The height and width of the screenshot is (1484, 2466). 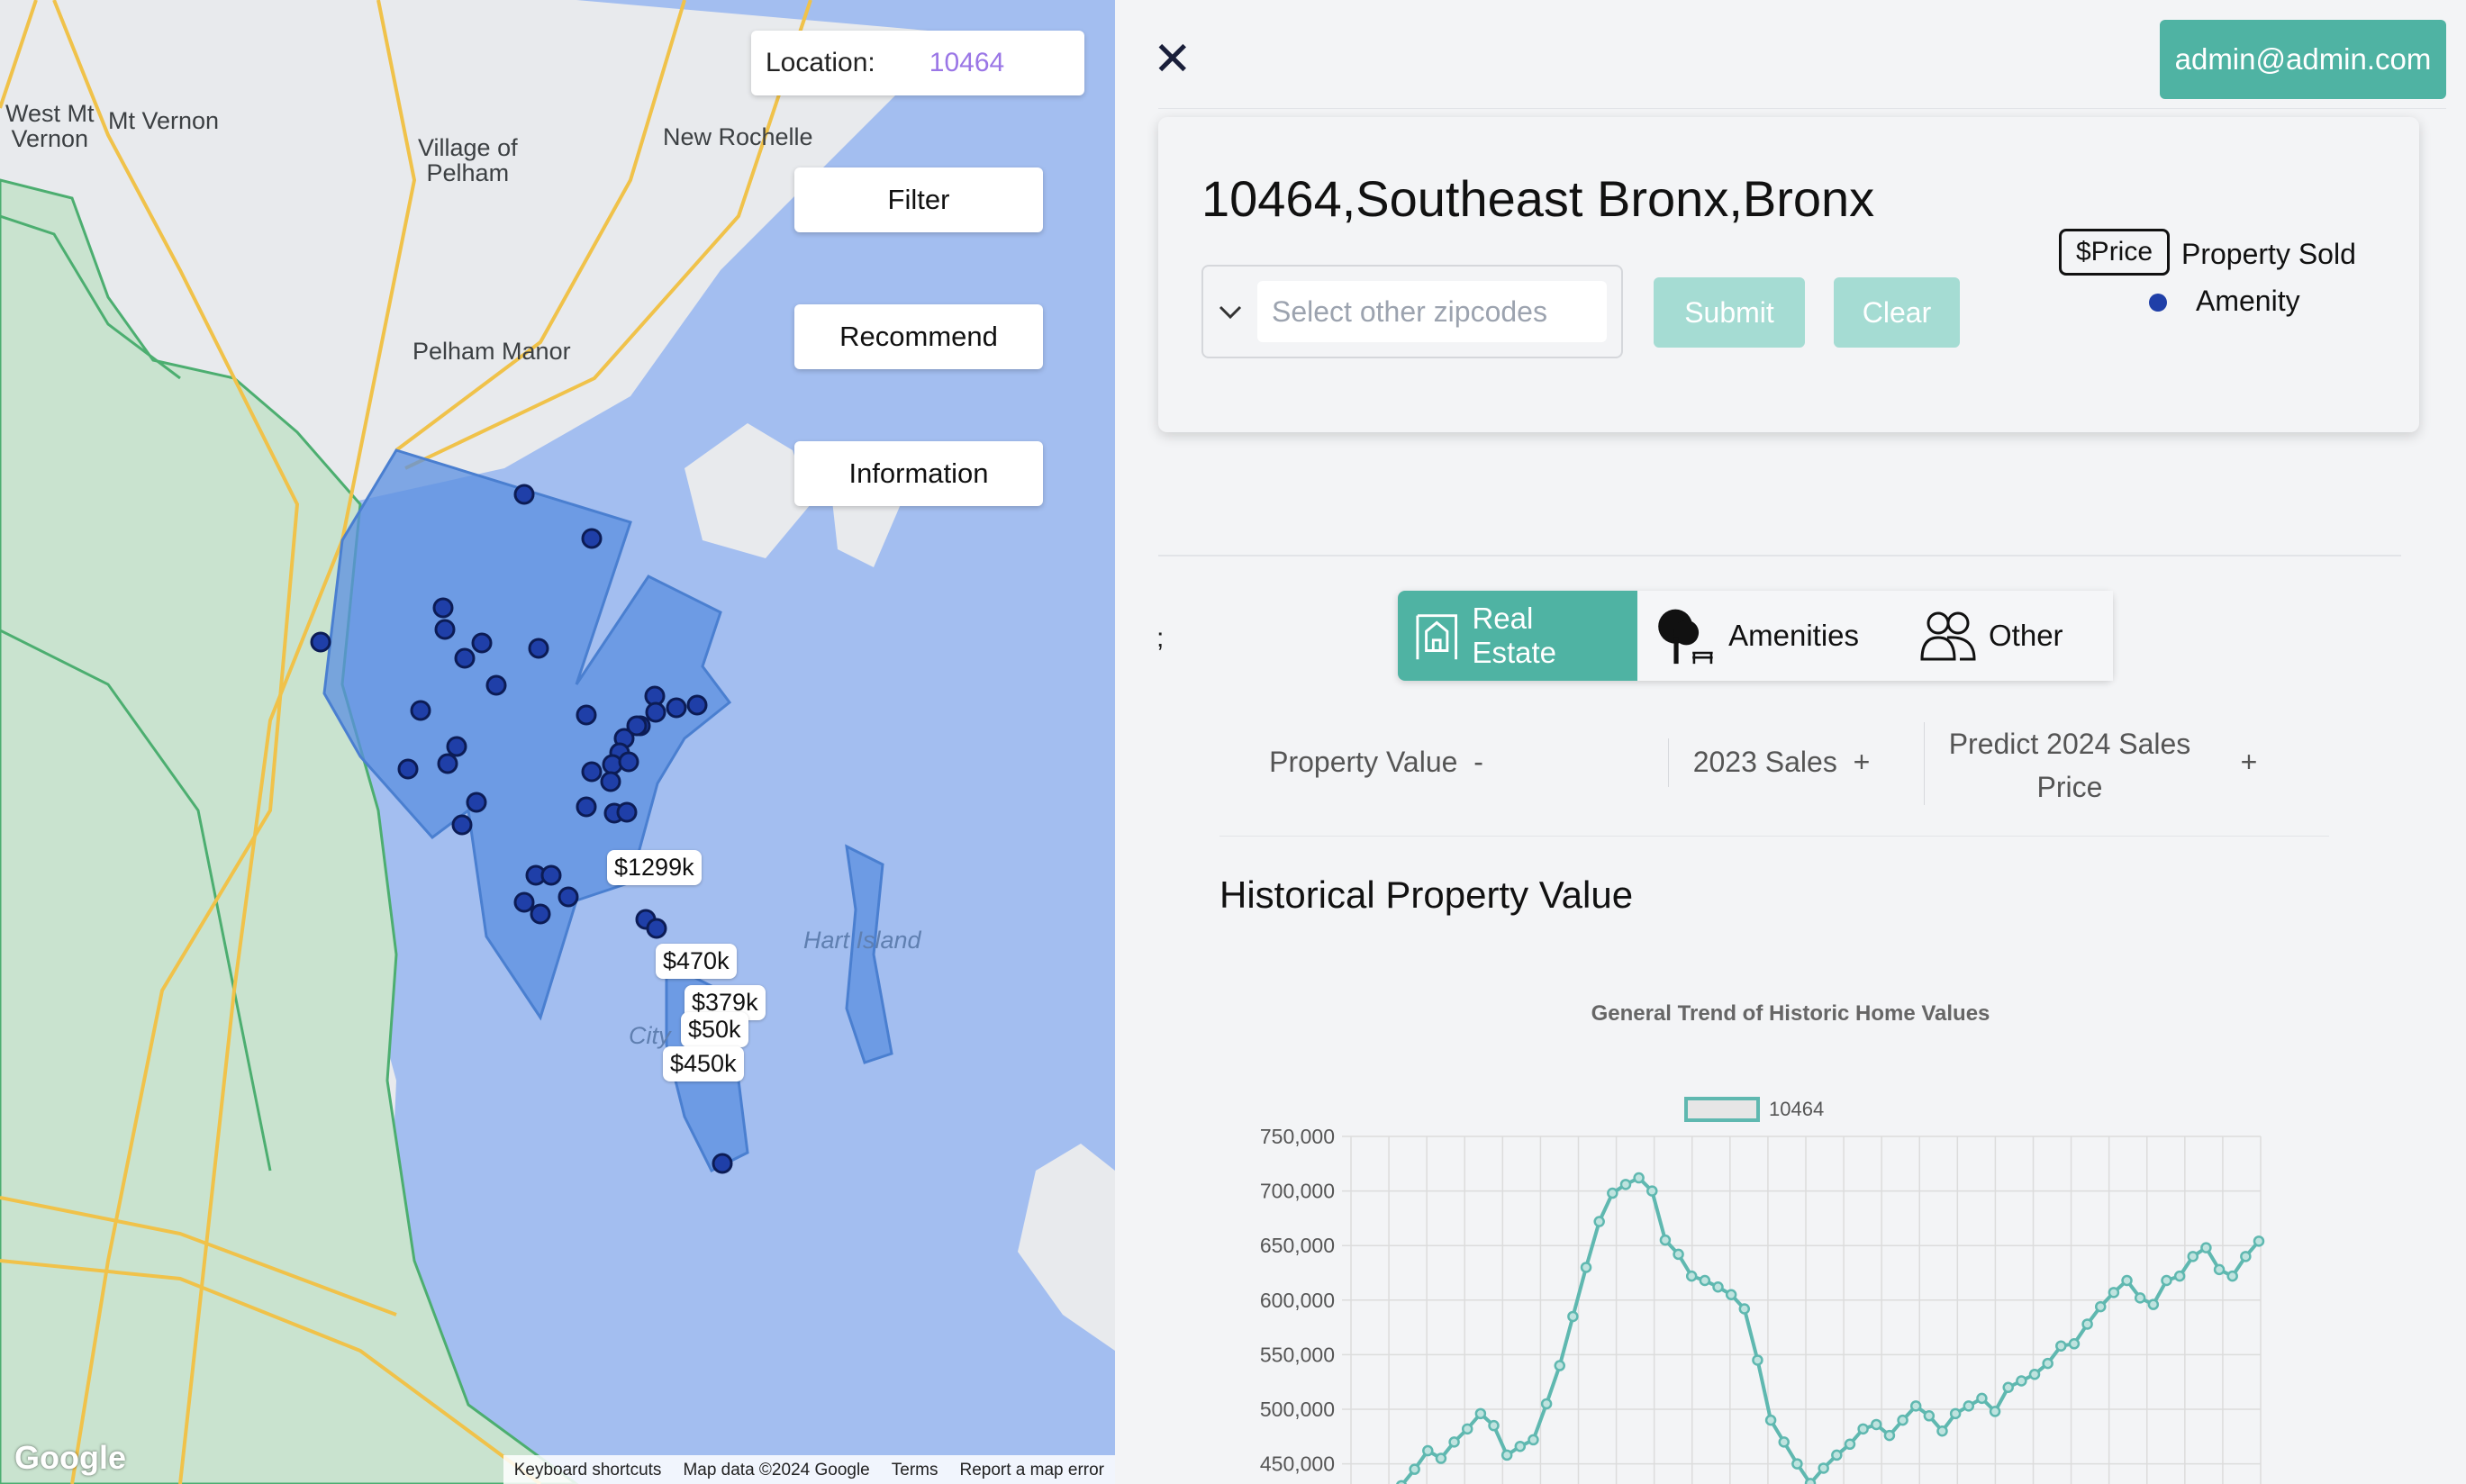 I want to click on predict-2024-label: Predict 2024 Sales Price, so click(x=2070, y=765).